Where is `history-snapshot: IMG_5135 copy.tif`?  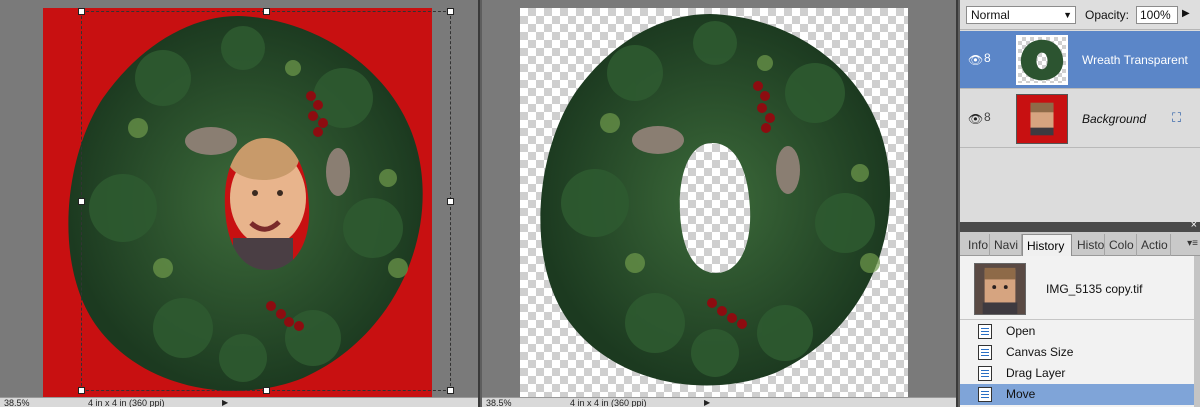 history-snapshot: IMG_5135 copy.tif is located at coordinates (1077, 288).